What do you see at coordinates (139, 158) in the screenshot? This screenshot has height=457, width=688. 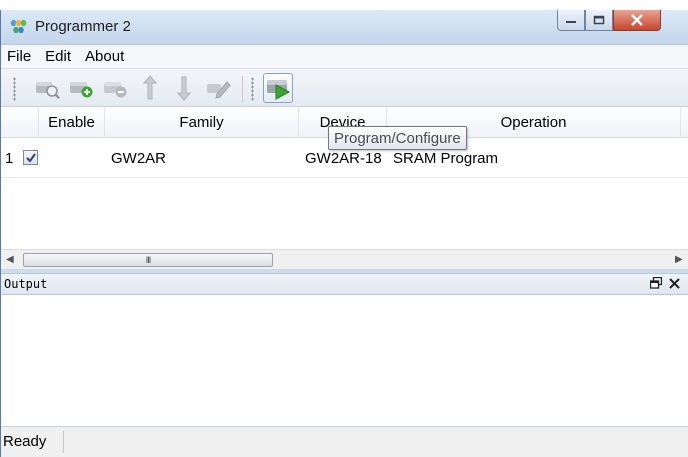 I see `family-cell: GW2AR` at bounding box center [139, 158].